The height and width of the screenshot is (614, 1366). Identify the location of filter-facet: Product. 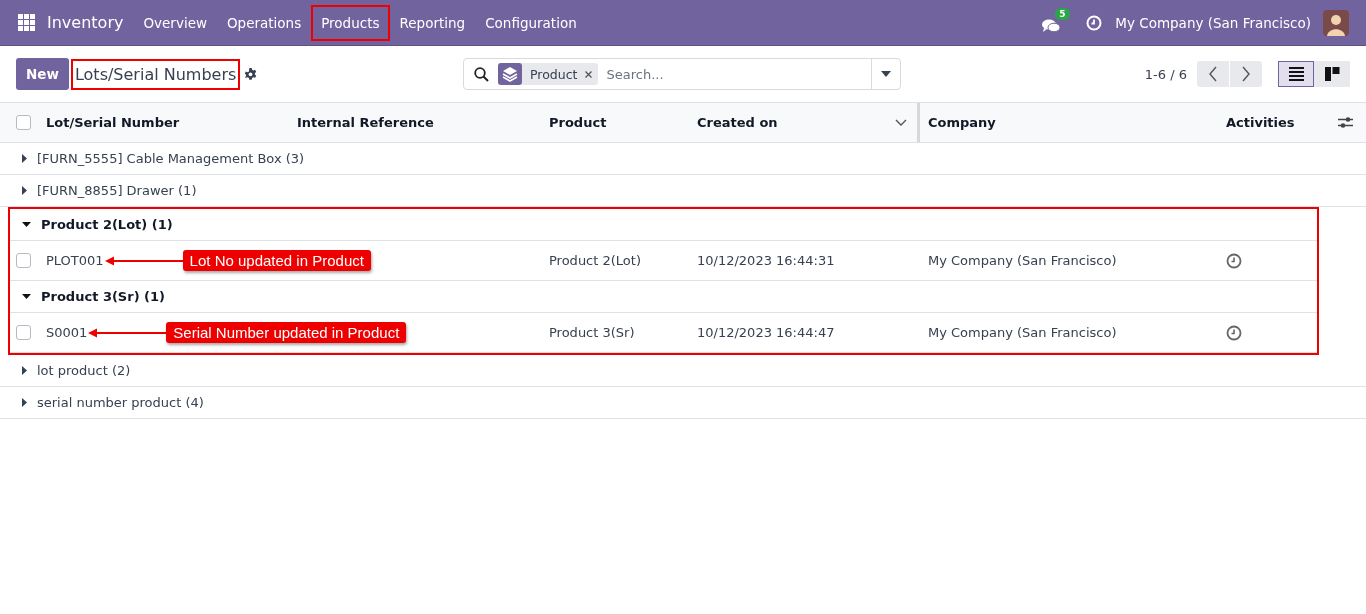
(548, 74).